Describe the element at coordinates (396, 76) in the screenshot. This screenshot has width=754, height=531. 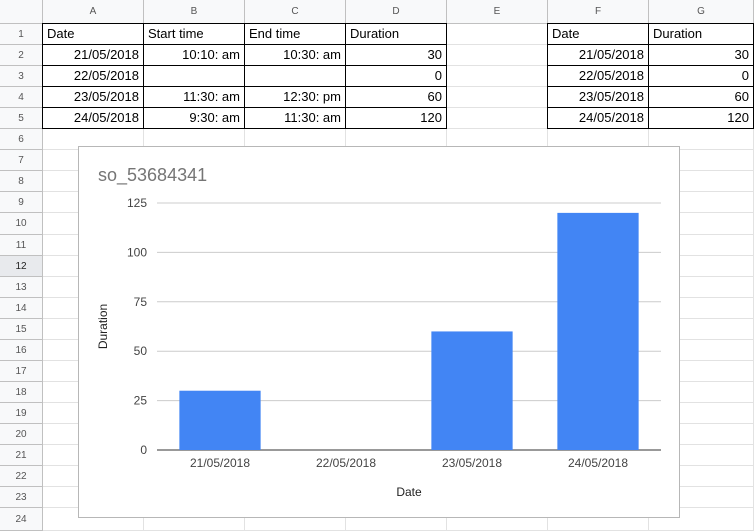
I see `cell-d3: 0` at that location.